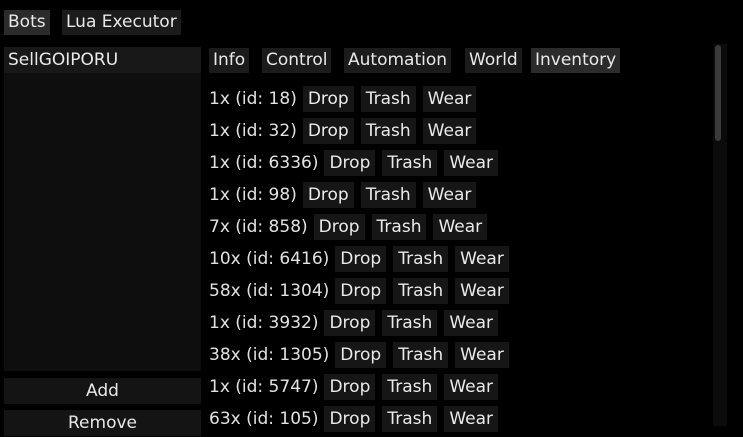  What do you see at coordinates (253, 195) in the screenshot?
I see `item-quantity: 1x (id: 98)` at bounding box center [253, 195].